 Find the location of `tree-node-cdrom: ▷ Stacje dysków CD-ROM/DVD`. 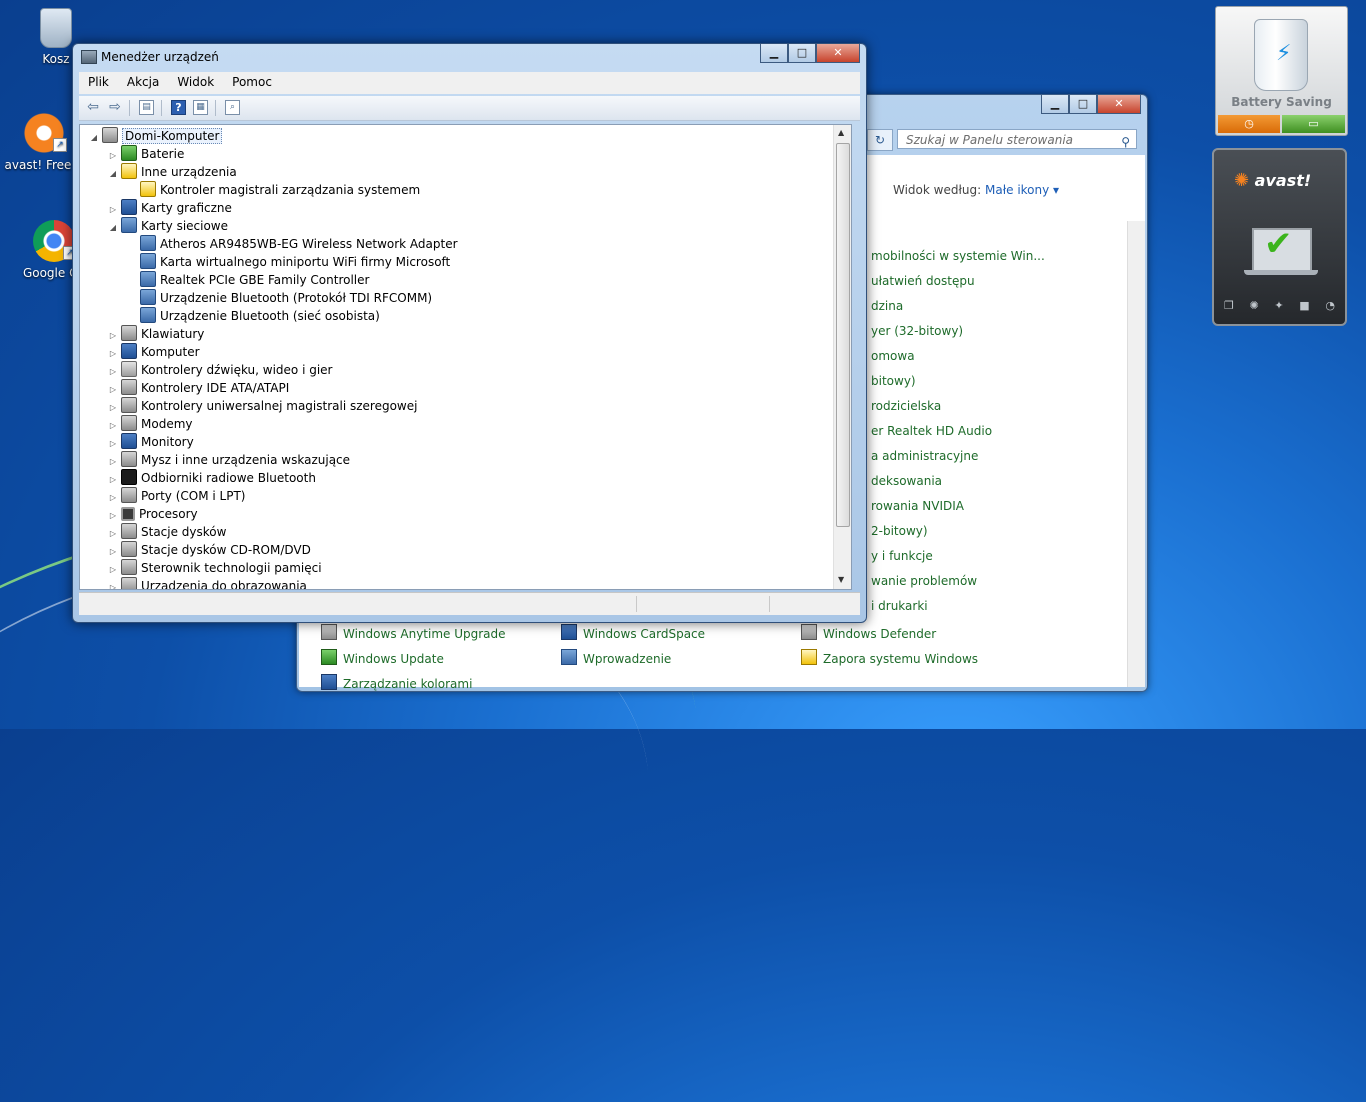

tree-node-cdrom: ▷ Stacje dysków CD-ROM/DVD is located at coordinates (209, 550).